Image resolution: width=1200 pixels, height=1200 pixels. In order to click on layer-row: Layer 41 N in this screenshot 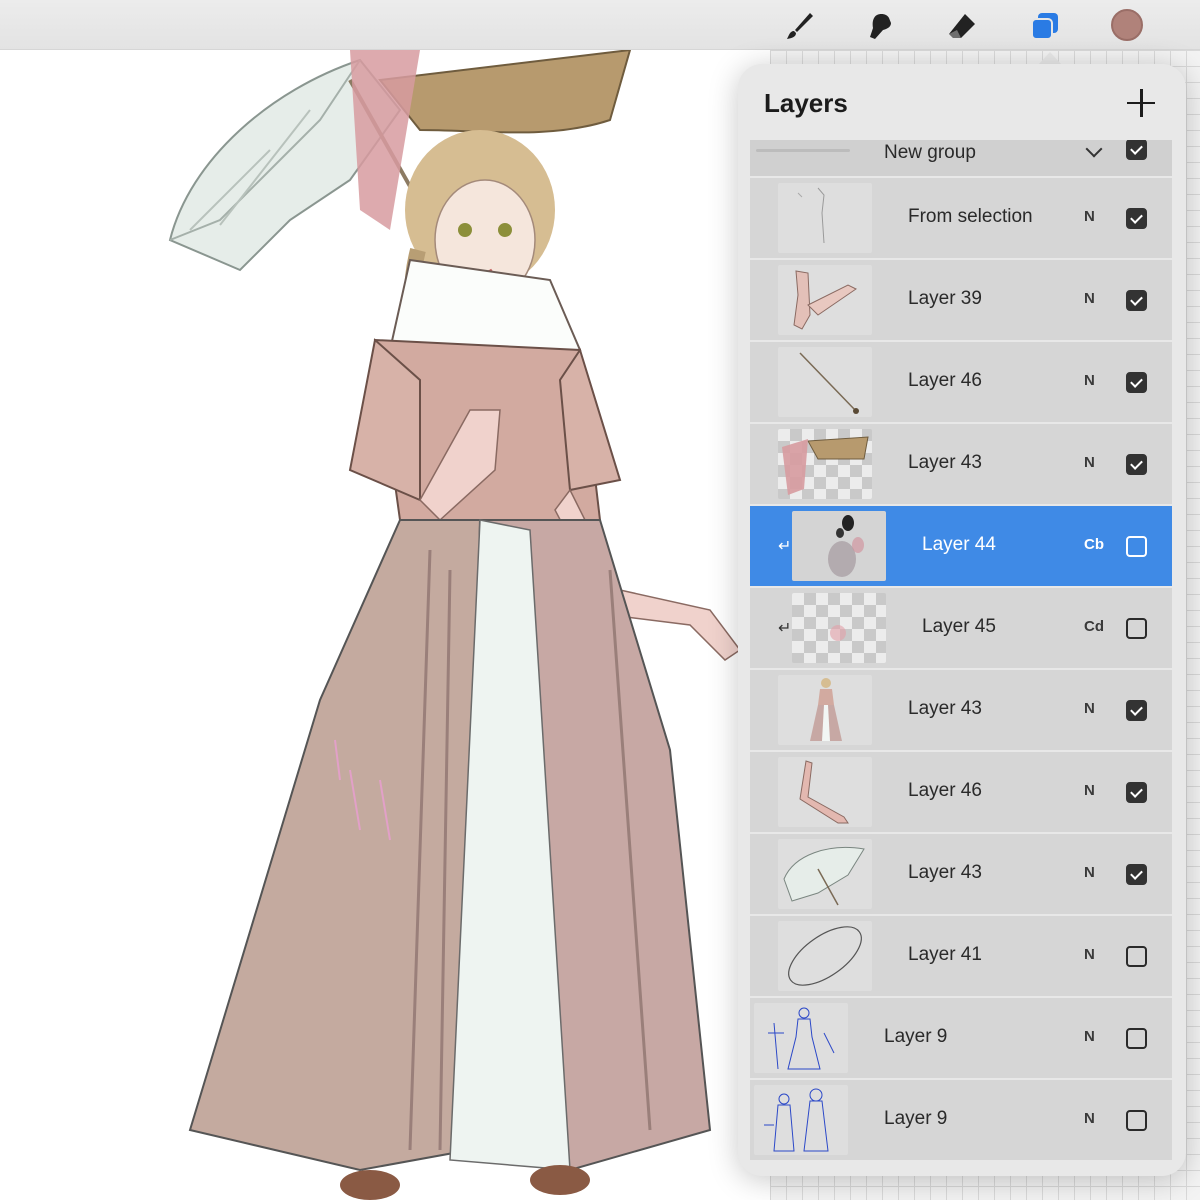, I will do `click(961, 956)`.